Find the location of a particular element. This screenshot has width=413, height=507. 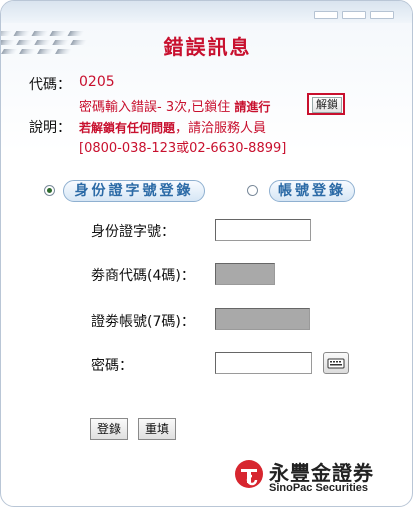

broker-code-label: 劵商代碼(4碼)： is located at coordinates (143, 276).